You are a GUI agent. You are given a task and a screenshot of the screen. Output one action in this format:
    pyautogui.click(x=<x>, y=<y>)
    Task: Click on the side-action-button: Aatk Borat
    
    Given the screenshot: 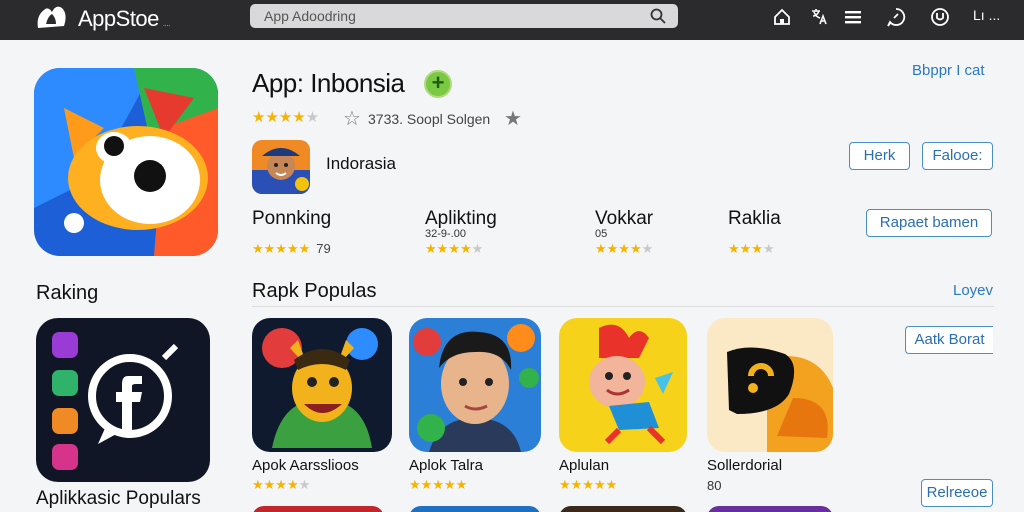 What is the action you would take?
    pyautogui.click(x=949, y=340)
    